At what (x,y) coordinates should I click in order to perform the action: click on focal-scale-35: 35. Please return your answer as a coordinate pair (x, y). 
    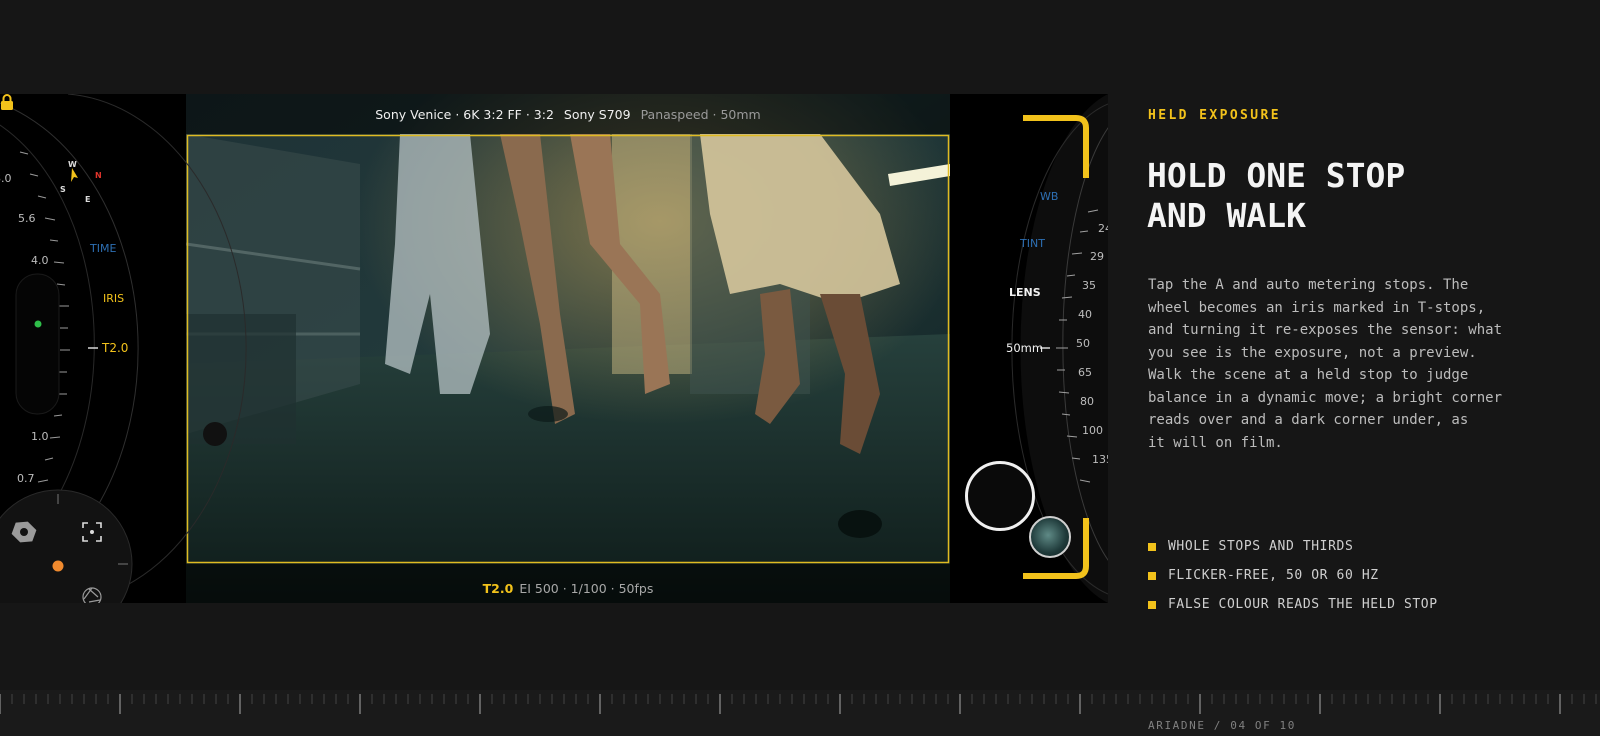
    Looking at the image, I should click on (1089, 285).